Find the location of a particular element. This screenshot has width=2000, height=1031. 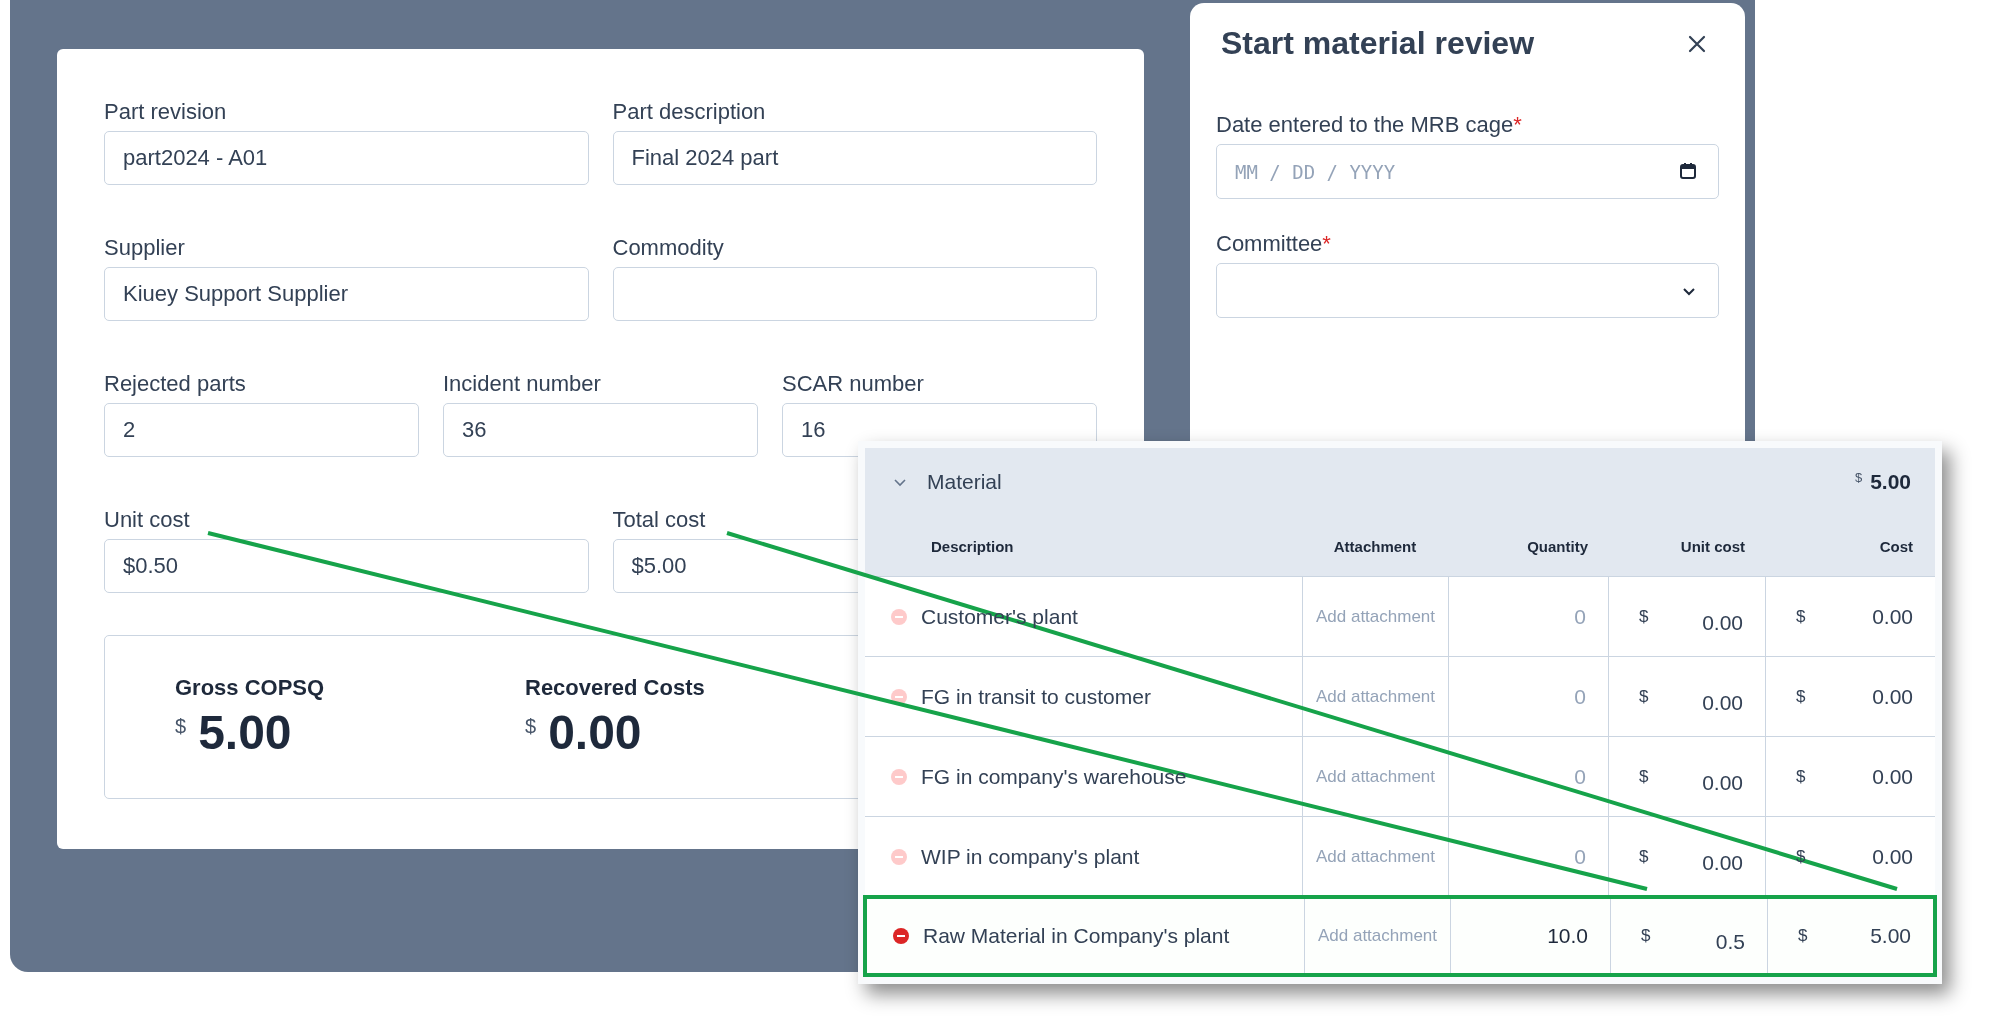

column-header: Unit cost is located at coordinates (1712, 546).